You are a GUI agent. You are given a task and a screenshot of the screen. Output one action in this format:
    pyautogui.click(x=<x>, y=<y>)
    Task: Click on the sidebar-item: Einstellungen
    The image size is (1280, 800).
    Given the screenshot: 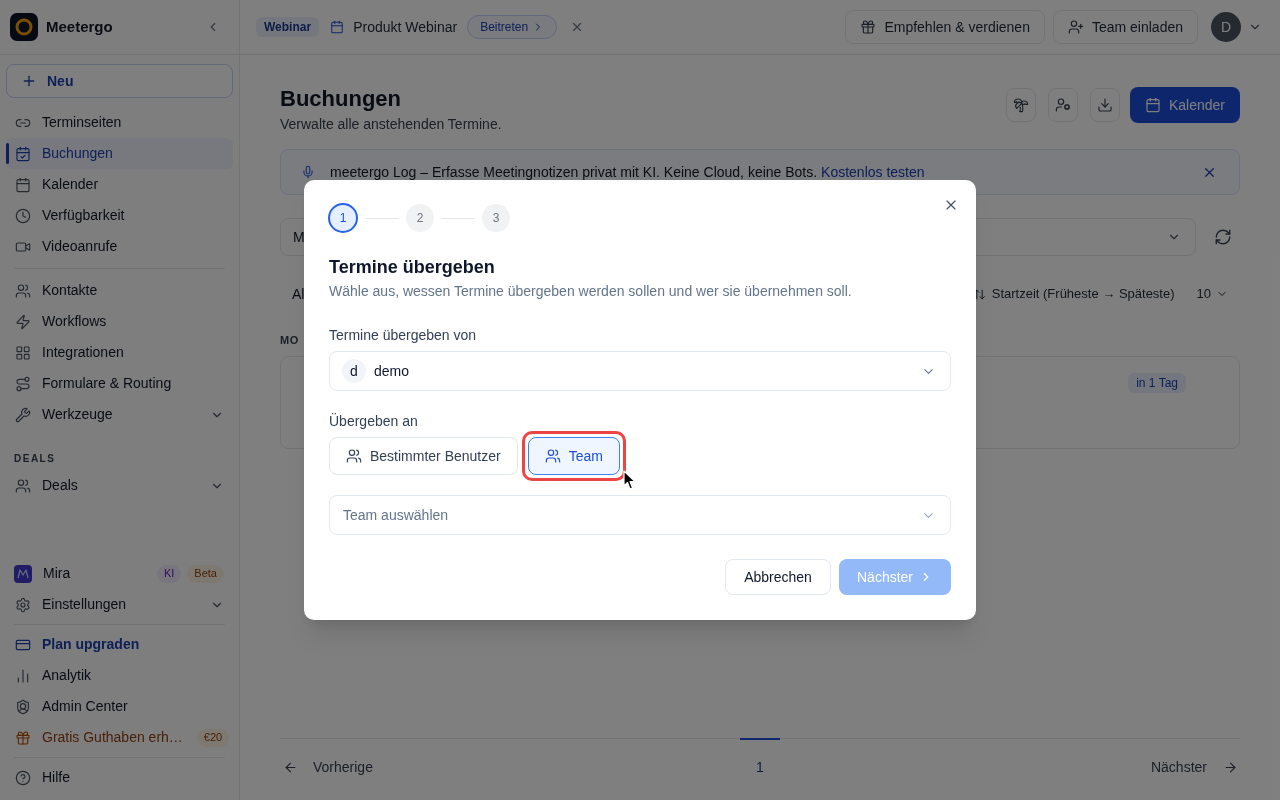 What is the action you would take?
    pyautogui.click(x=105, y=604)
    